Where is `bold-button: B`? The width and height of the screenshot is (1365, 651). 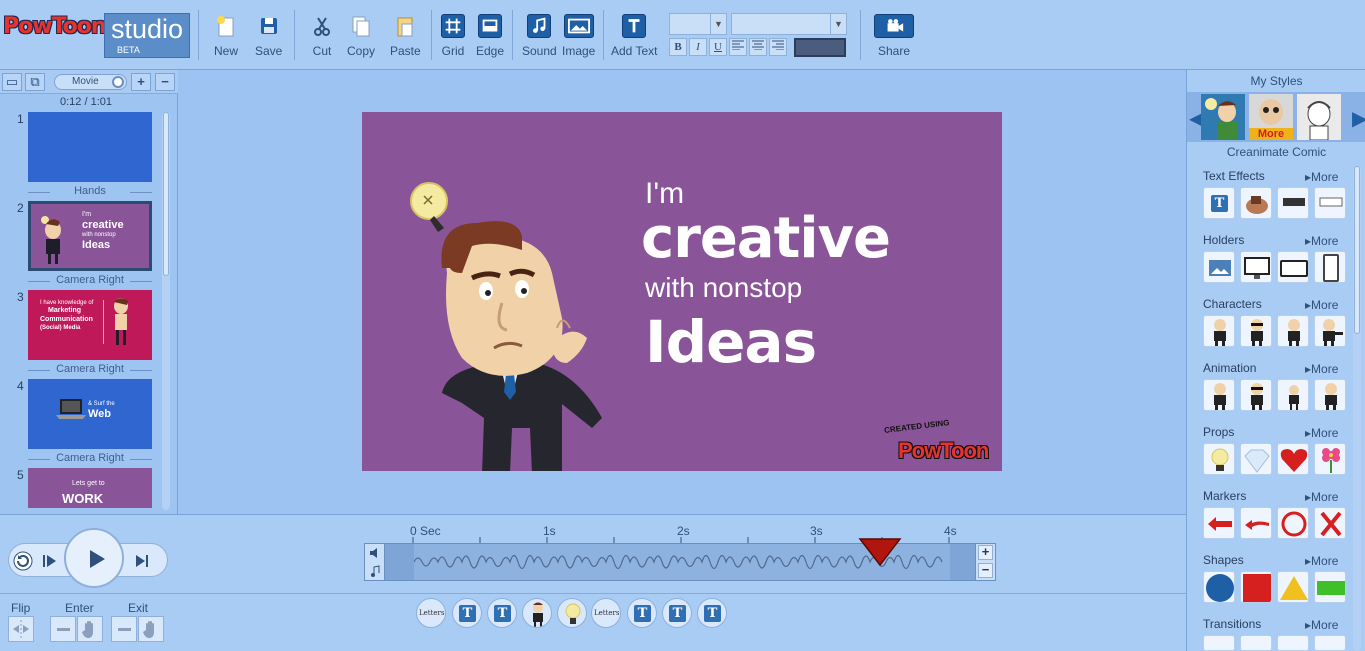 bold-button: B is located at coordinates (678, 47).